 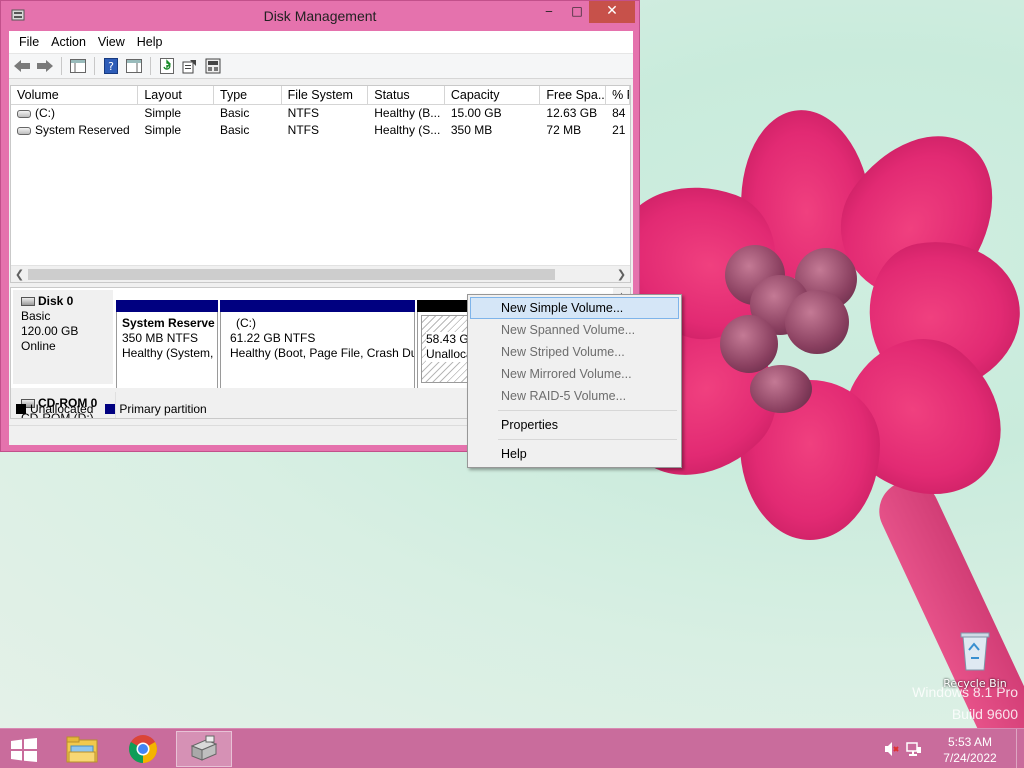 I want to click on cell-type: Basic, so click(x=235, y=130).